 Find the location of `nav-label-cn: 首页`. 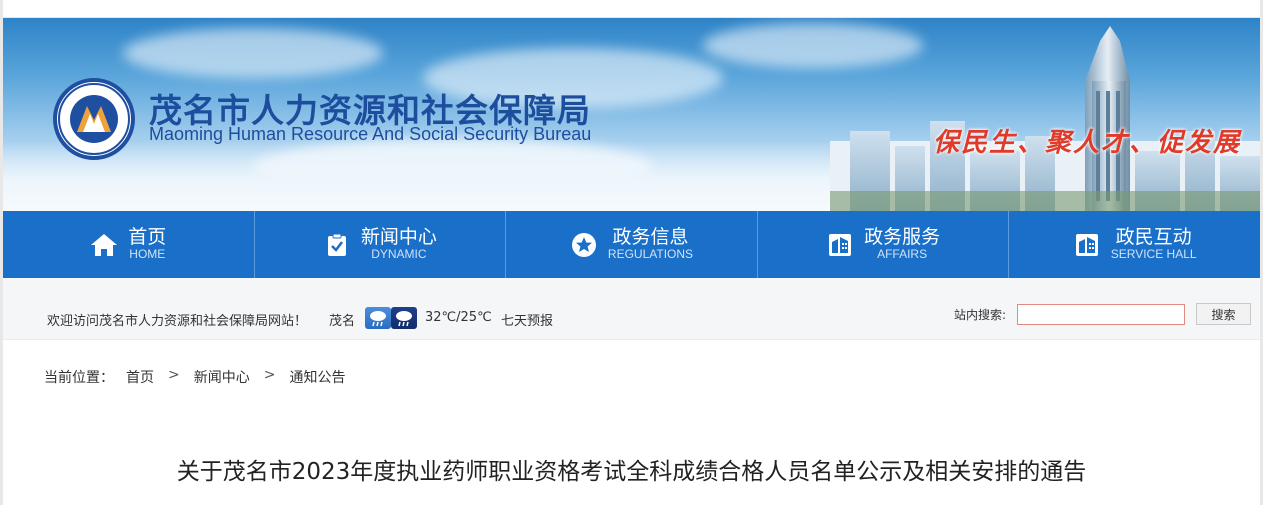

nav-label-cn: 首页 is located at coordinates (147, 237).